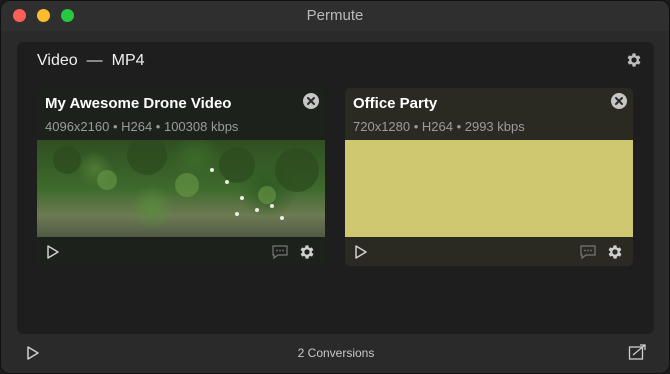 The width and height of the screenshot is (670, 374). I want to click on conversion-count: 2 Conversions, so click(336, 353).